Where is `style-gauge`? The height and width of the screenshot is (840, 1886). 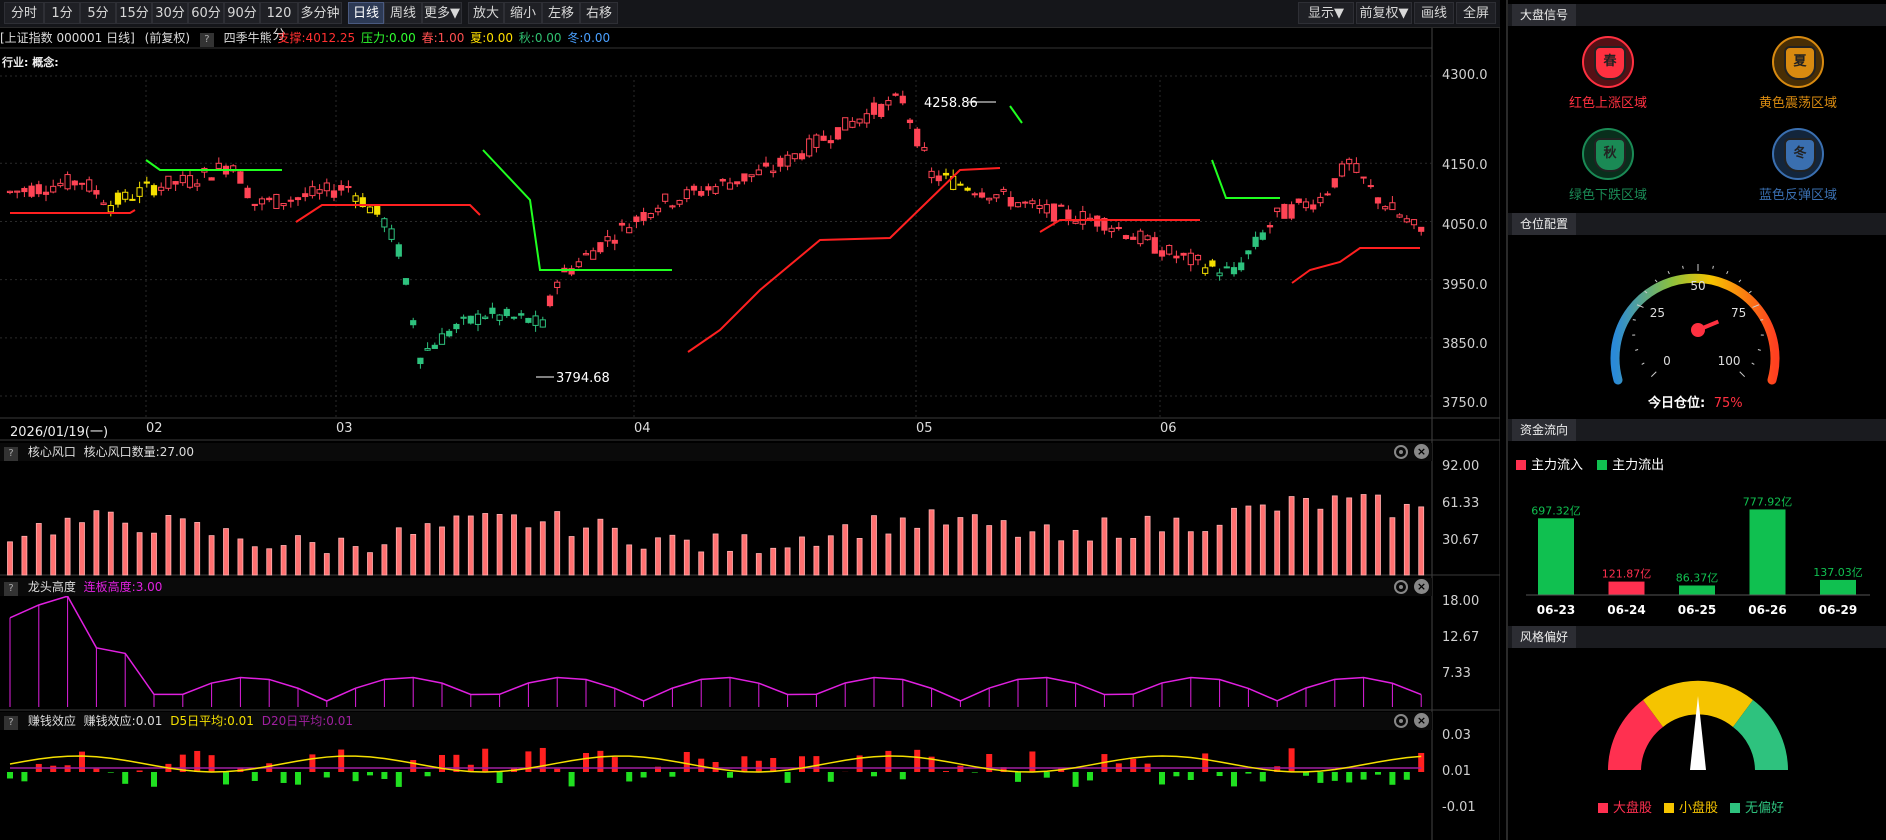
style-gauge is located at coordinates (1698, 725).